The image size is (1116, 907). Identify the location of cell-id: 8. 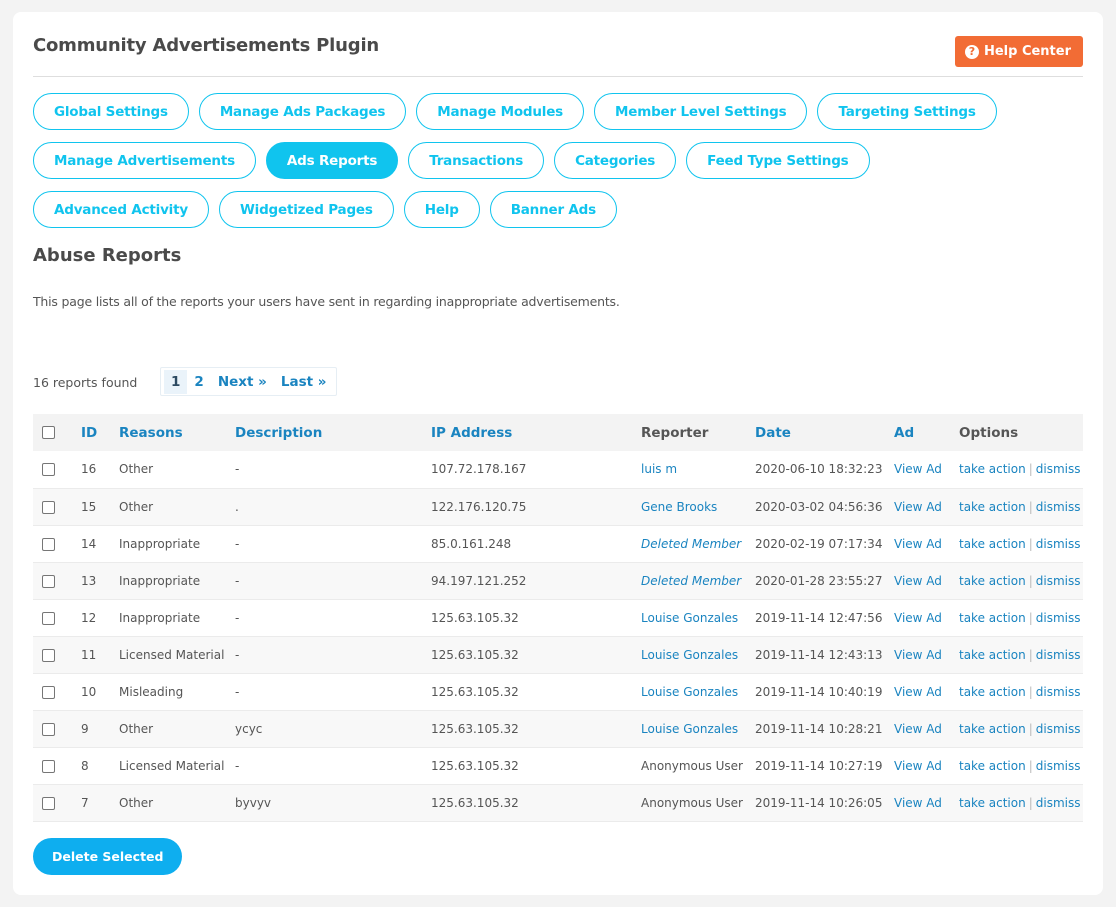
(85, 765).